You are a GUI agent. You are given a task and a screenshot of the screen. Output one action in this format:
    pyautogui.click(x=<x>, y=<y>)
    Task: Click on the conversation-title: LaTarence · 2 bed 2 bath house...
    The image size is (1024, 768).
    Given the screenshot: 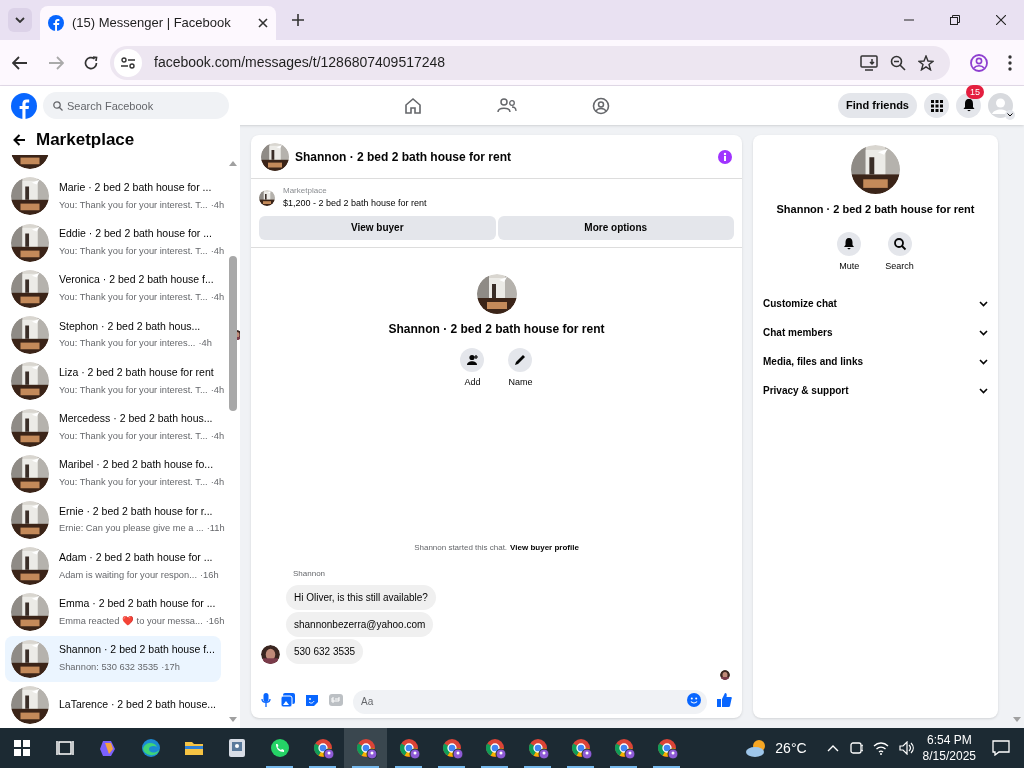 What is the action you would take?
    pyautogui.click(x=138, y=705)
    